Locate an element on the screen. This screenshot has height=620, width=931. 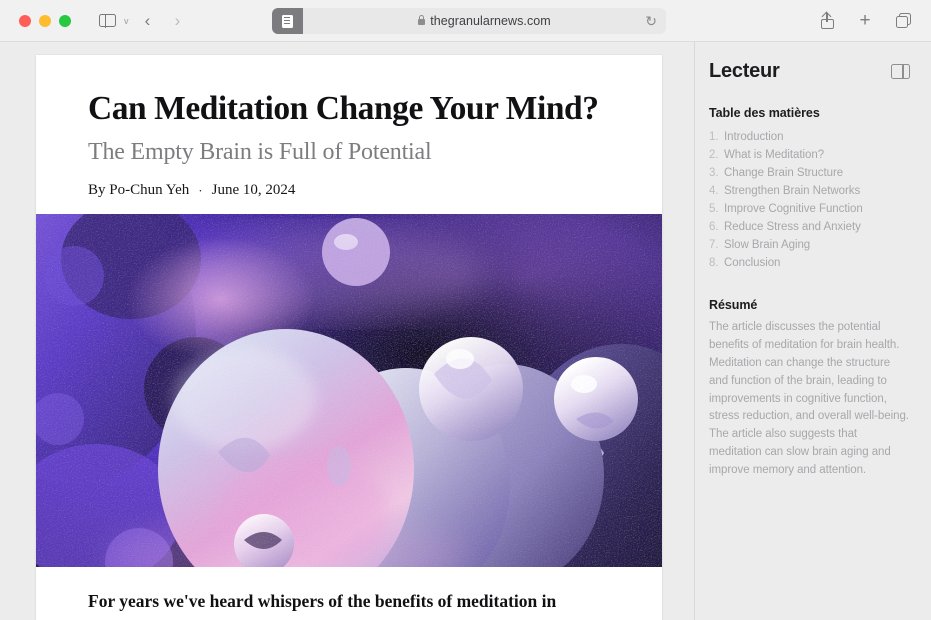
article-subheadline: The Empty Brain is Full of Potential is located at coordinates (260, 151).